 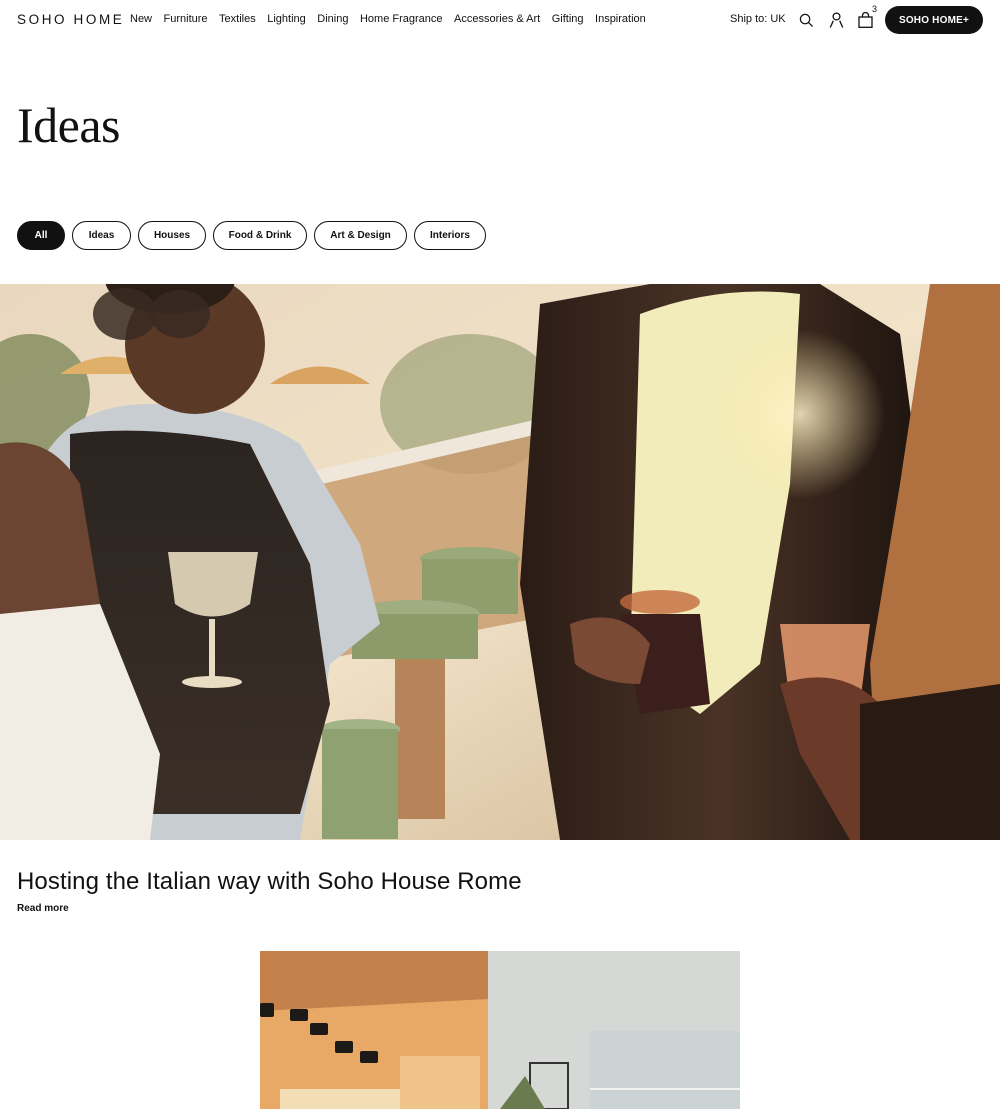 I want to click on nav-item-gifting: Gifting, so click(x=568, y=19).